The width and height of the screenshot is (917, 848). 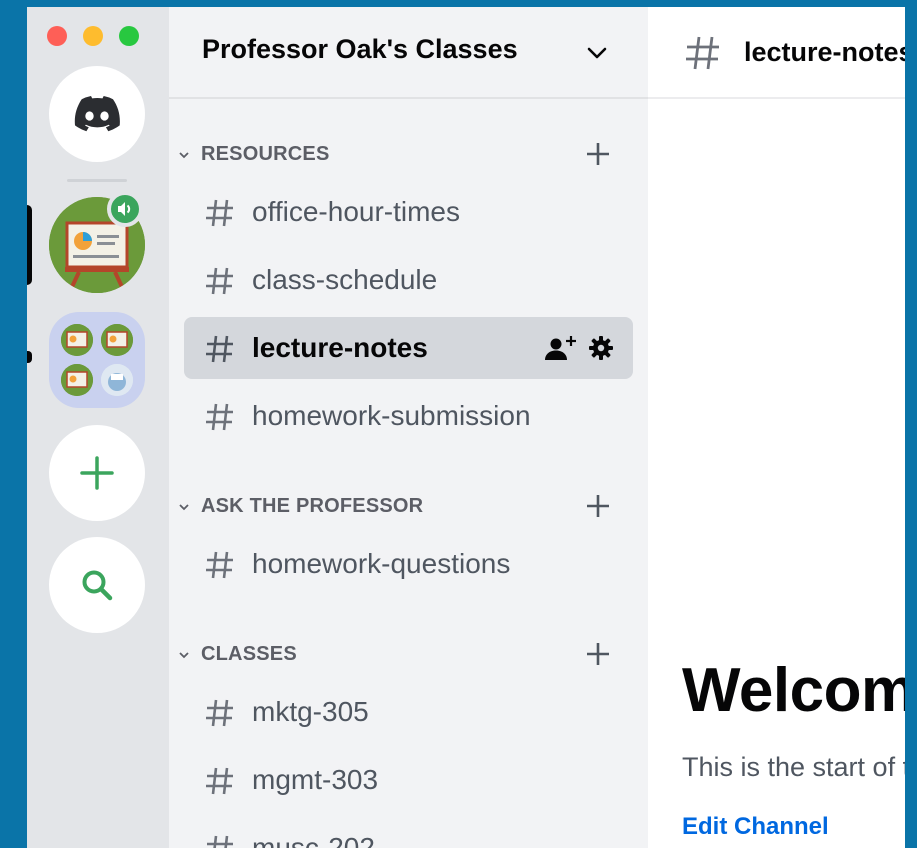 What do you see at coordinates (408, 712) in the screenshot?
I see `channel-mktg-305: mktg-305` at bounding box center [408, 712].